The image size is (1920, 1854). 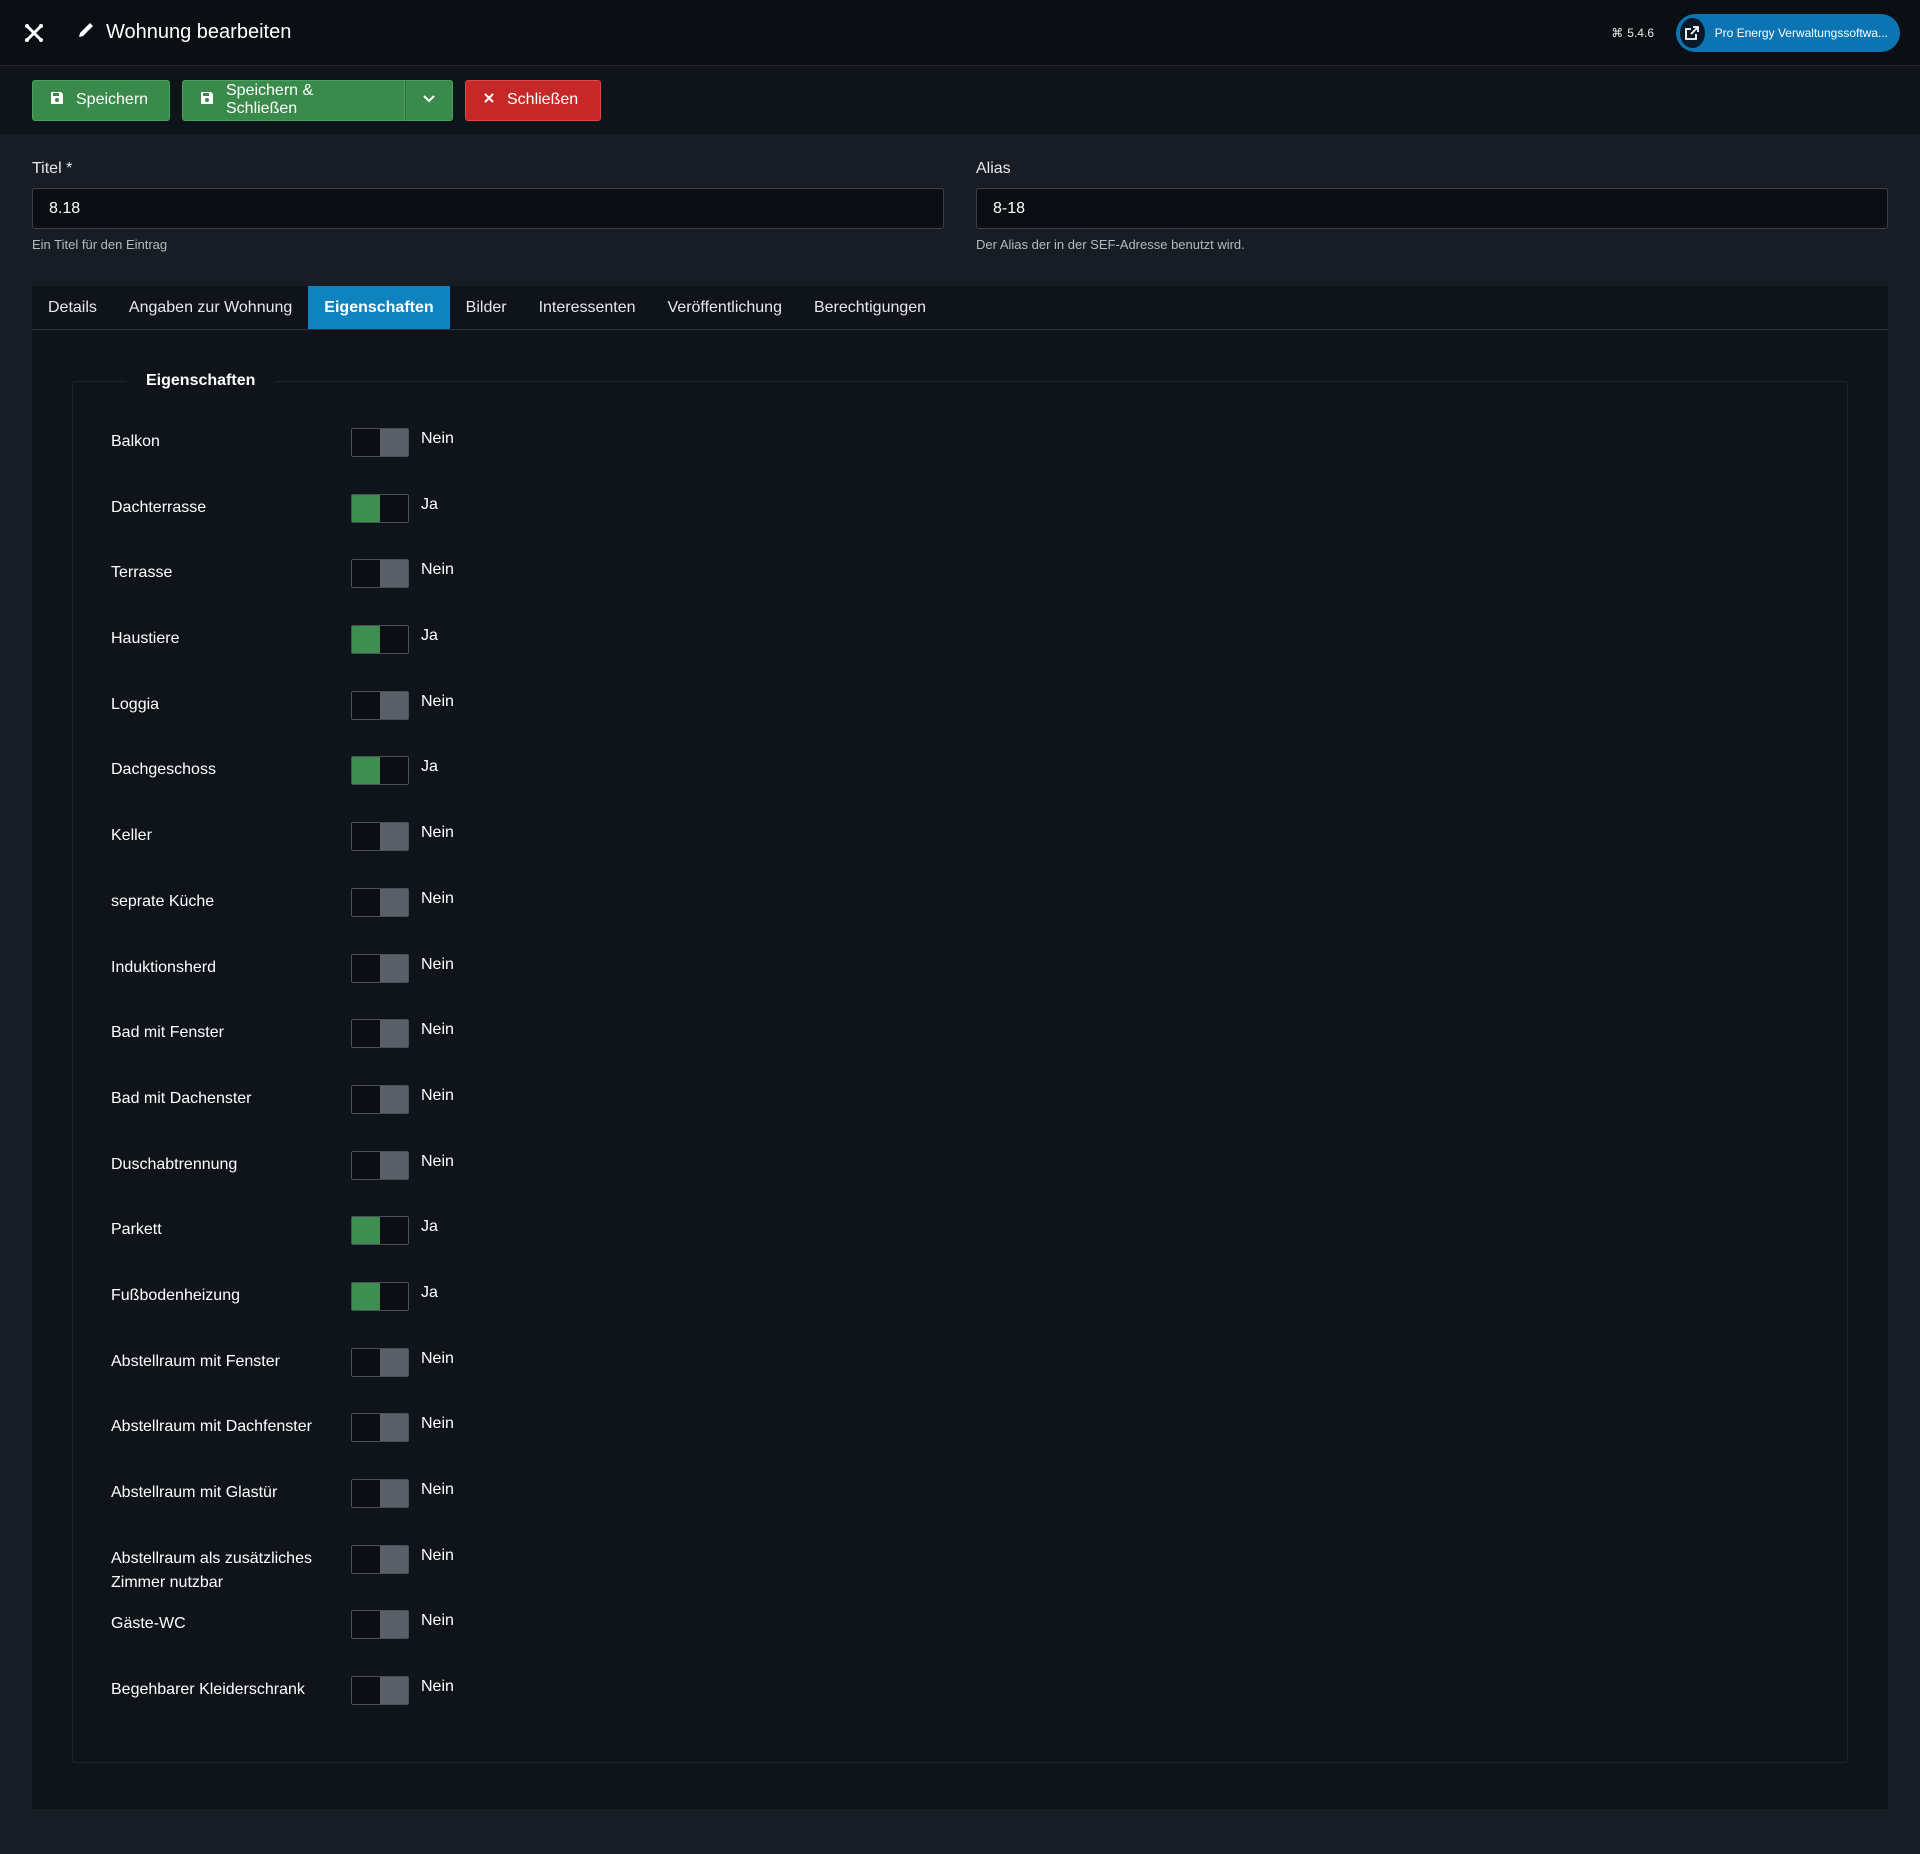 What do you see at coordinates (135, 704) in the screenshot?
I see `property-label: Loggia` at bounding box center [135, 704].